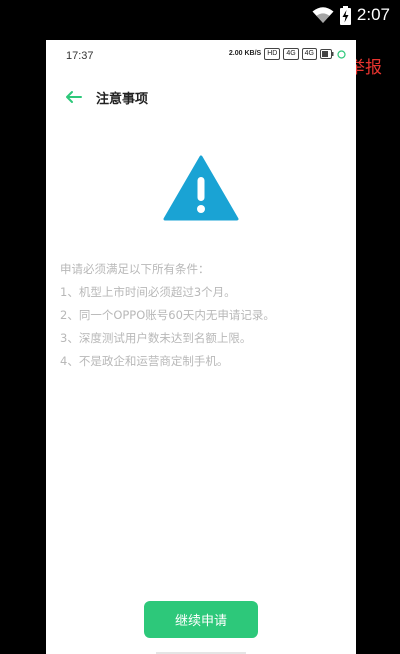 This screenshot has height=654, width=400. What do you see at coordinates (135, 269) in the screenshot?
I see `conditions-heading: 申请必须满足以下所有条件：` at bounding box center [135, 269].